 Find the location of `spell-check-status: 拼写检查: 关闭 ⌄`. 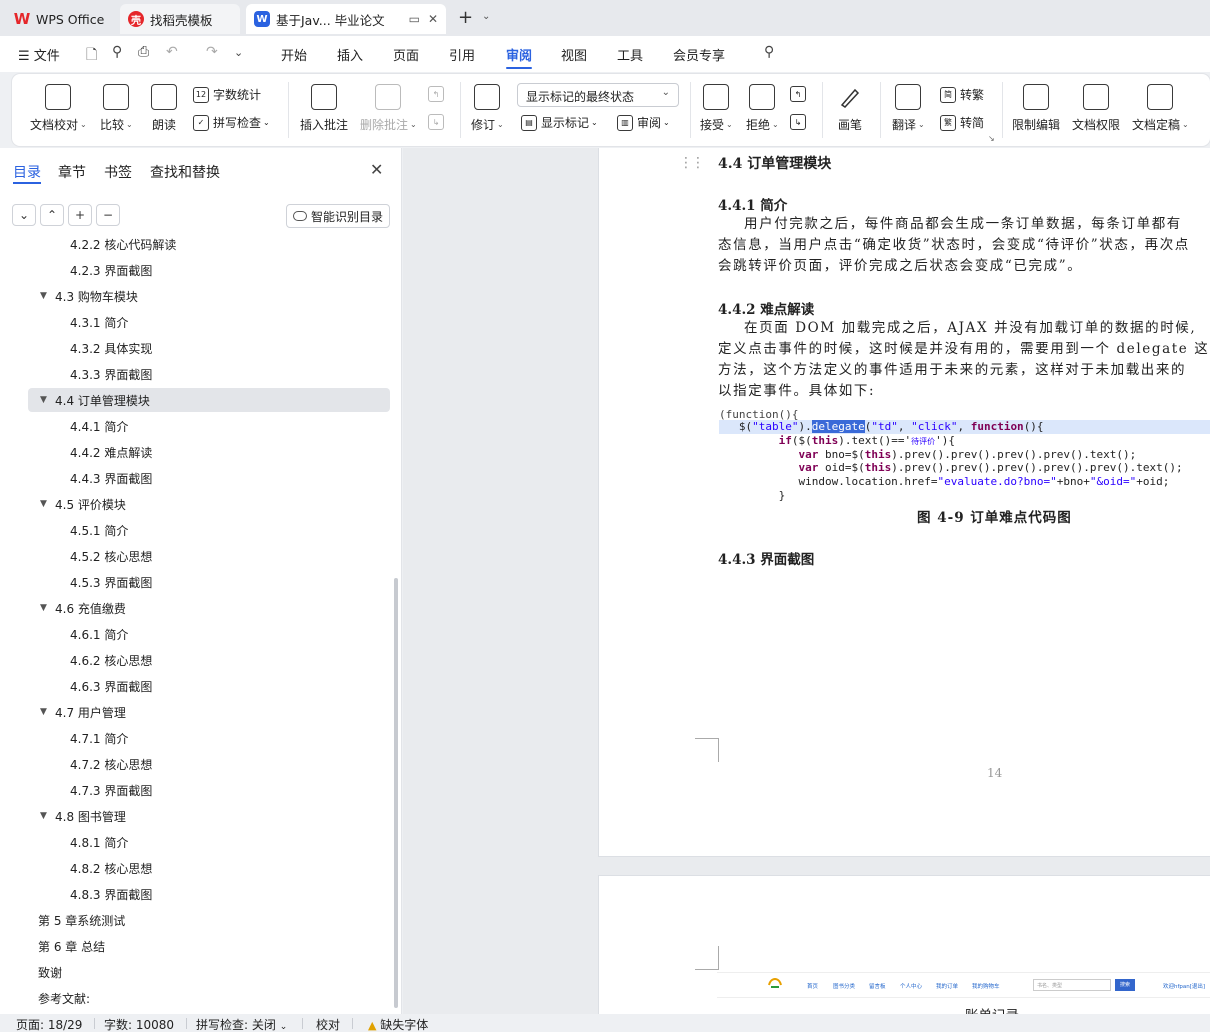

spell-check-status: 拼写检查: 关闭 ⌄ is located at coordinates (241, 1024).